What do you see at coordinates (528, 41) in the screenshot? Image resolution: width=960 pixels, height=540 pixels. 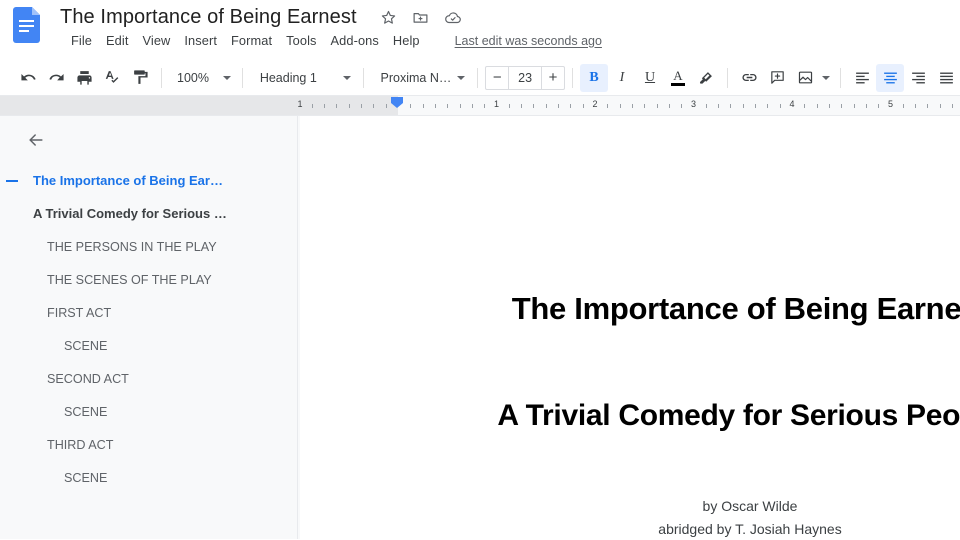 I see `last-edit-status: Last edit was seconds ago` at bounding box center [528, 41].